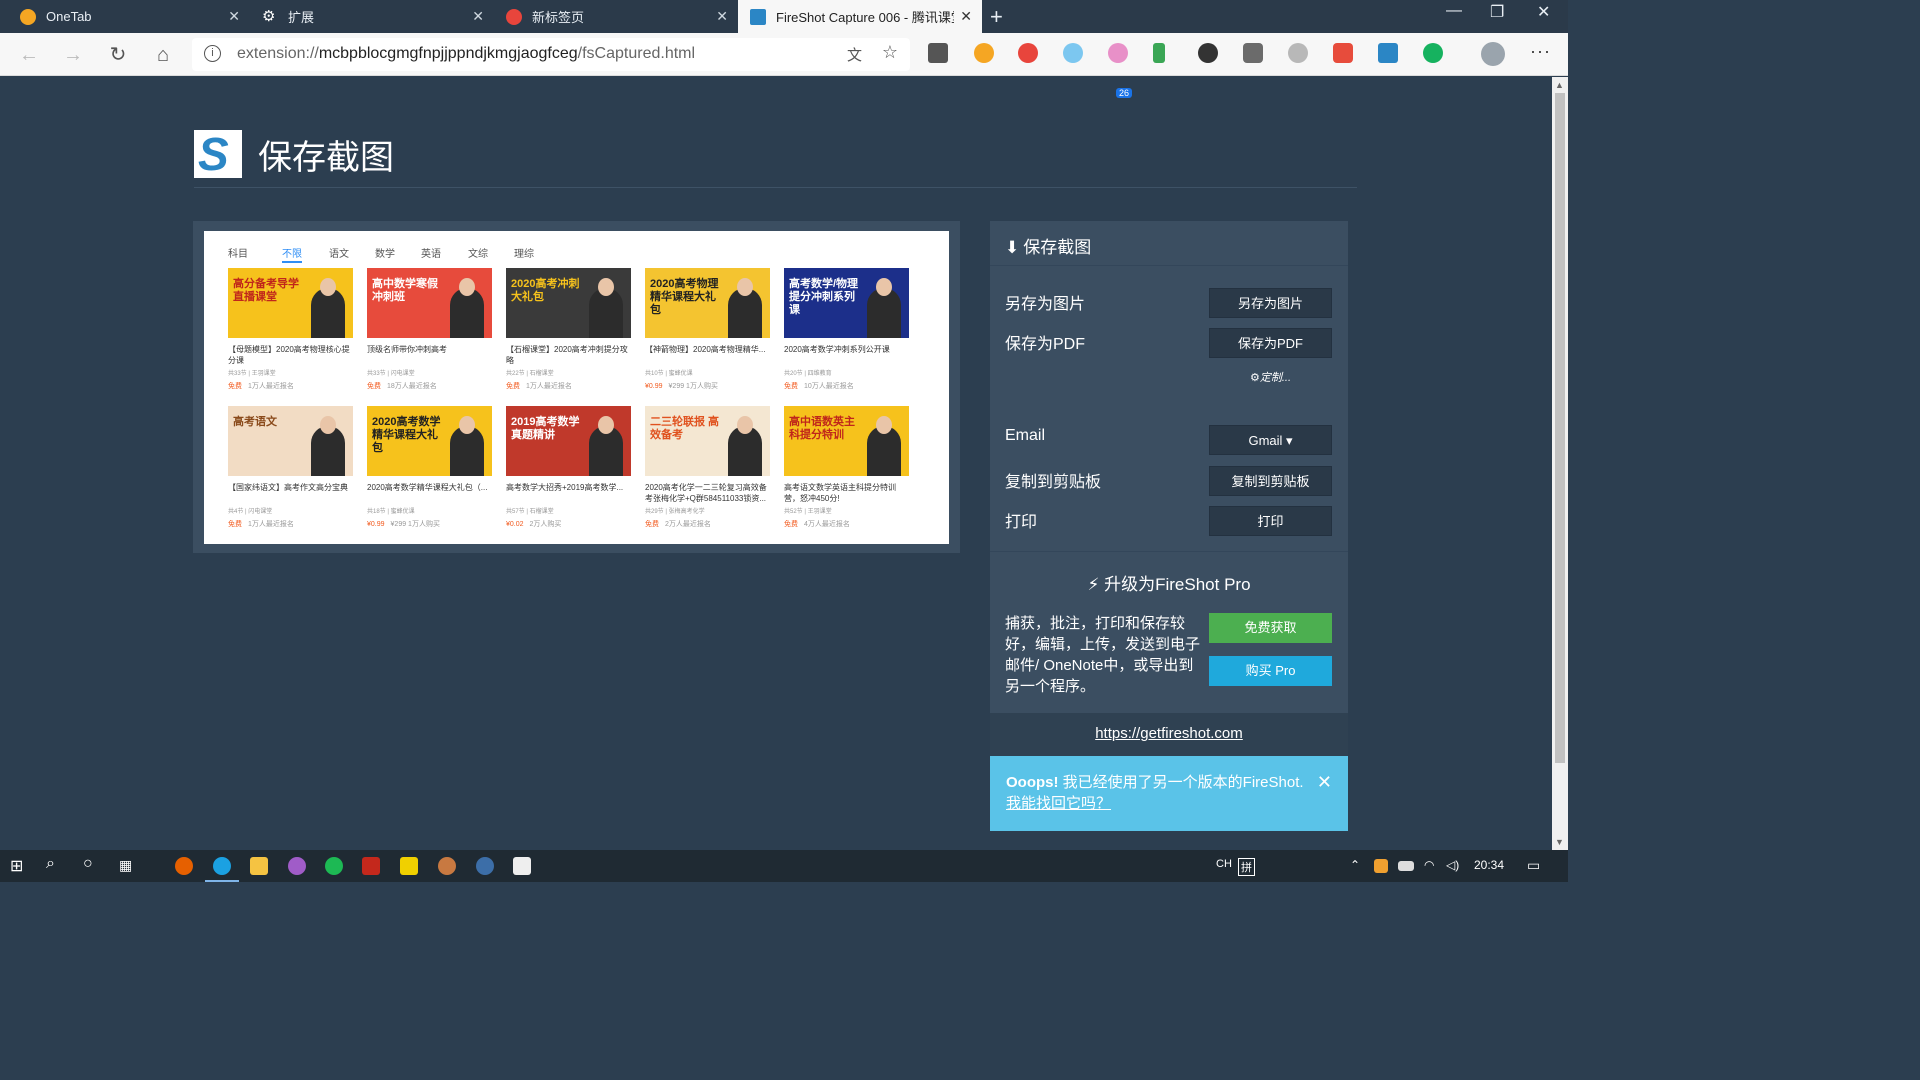 The width and height of the screenshot is (1920, 1080). What do you see at coordinates (846, 493) in the screenshot?
I see `course-title: 高考语文数学英语主科提分特训营，怒冲450分!` at bounding box center [846, 493].